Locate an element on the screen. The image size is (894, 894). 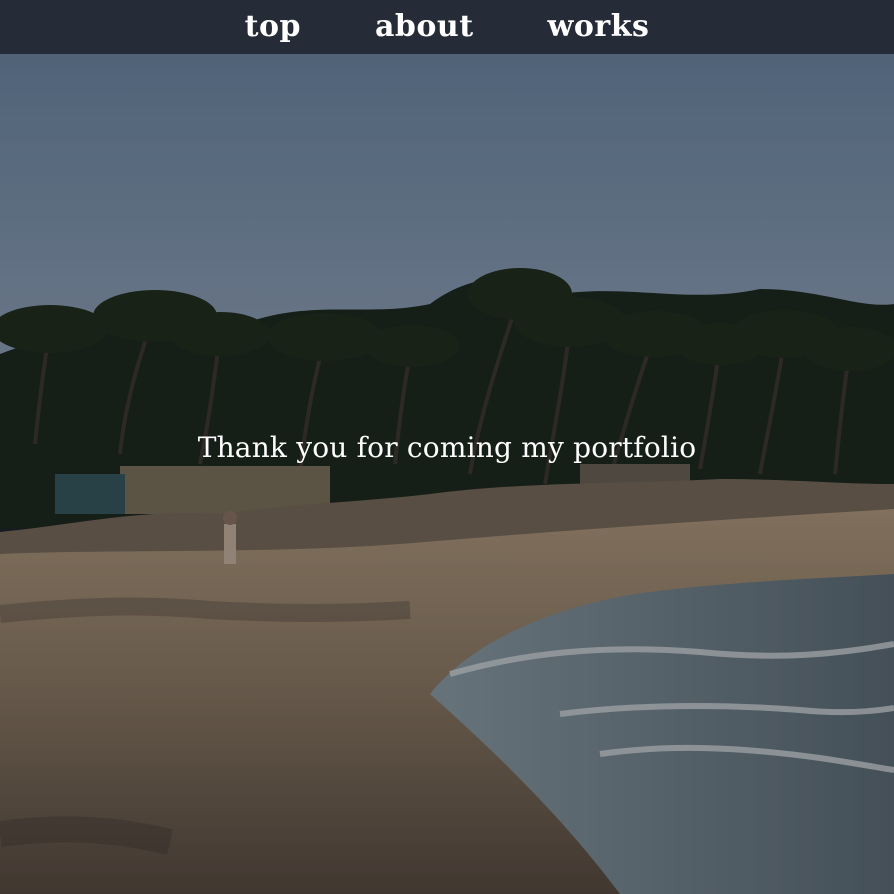
top-navigation-bar: top about works is located at coordinates (447, 27).